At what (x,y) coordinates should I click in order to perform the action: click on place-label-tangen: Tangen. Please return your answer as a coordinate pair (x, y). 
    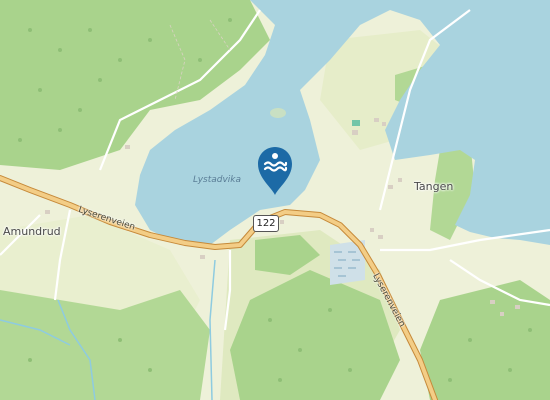
    Looking at the image, I should click on (434, 186).